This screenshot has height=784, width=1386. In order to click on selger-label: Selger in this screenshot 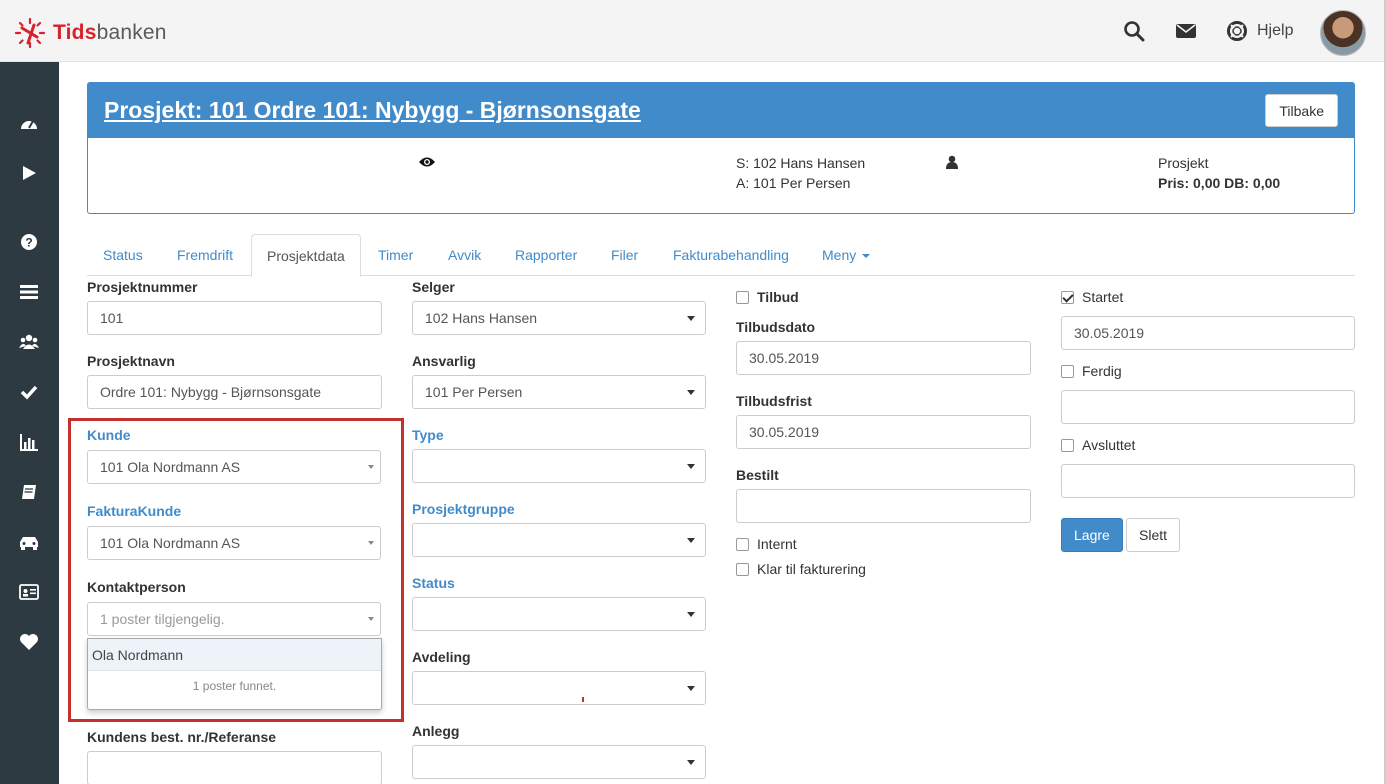, I will do `click(433, 287)`.